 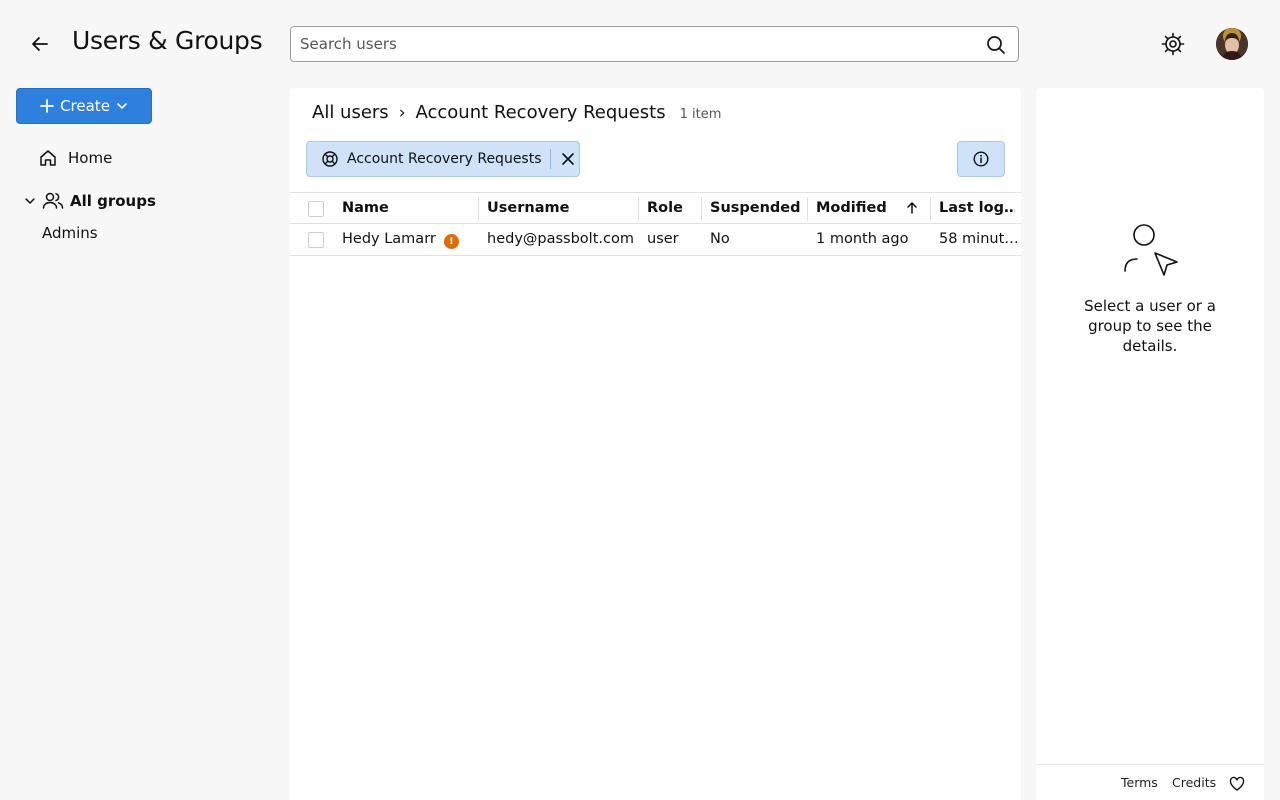 I want to click on info-icon, so click(x=981, y=159).